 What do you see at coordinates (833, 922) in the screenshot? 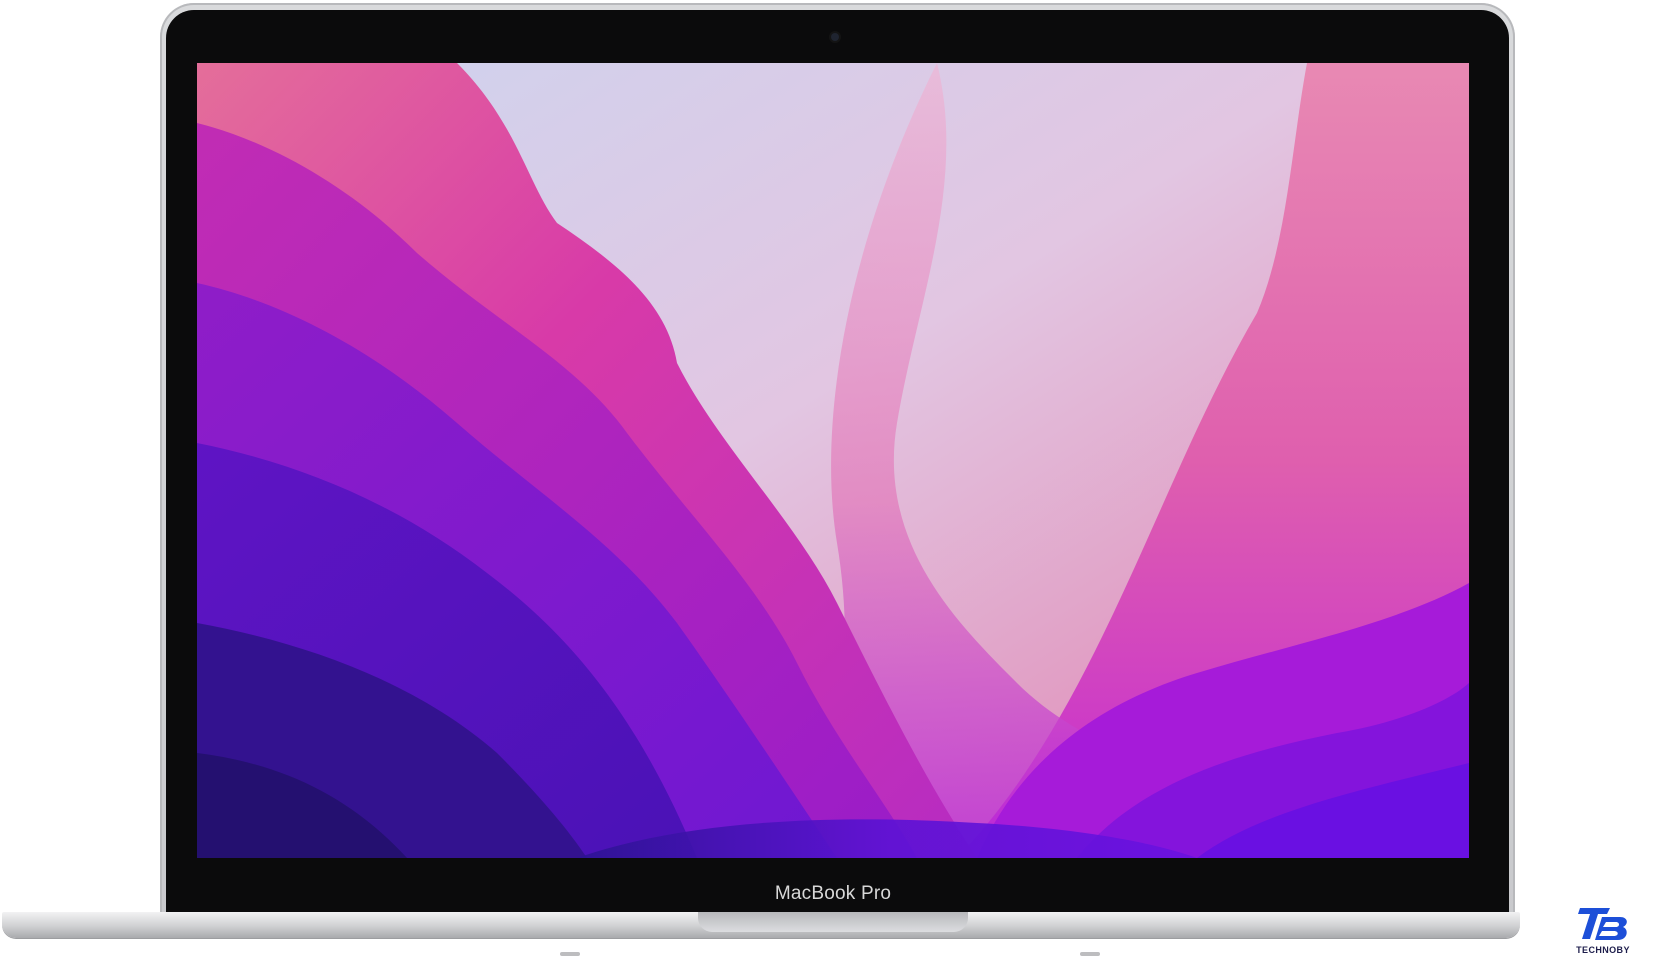
I see `lid-opening-notch` at bounding box center [833, 922].